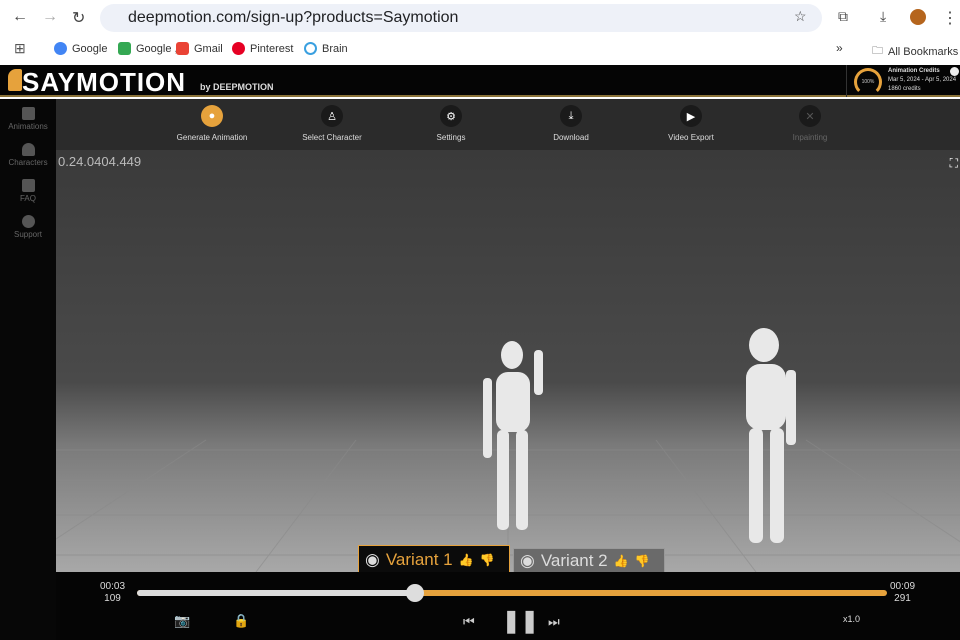  I want to click on folder-icon: 🗀, so click(877, 51).